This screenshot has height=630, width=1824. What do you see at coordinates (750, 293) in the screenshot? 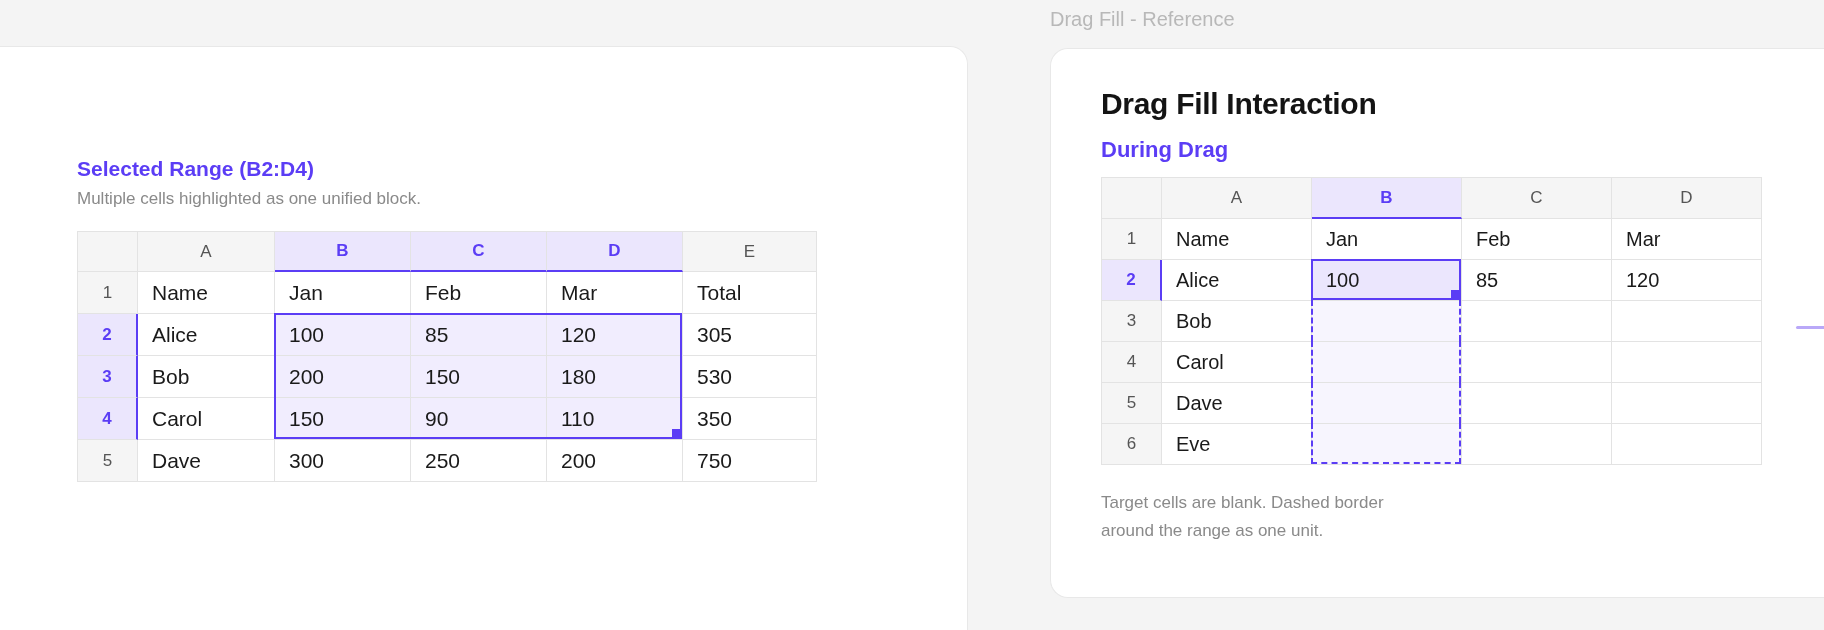
I see `table-cell: Total` at bounding box center [750, 293].